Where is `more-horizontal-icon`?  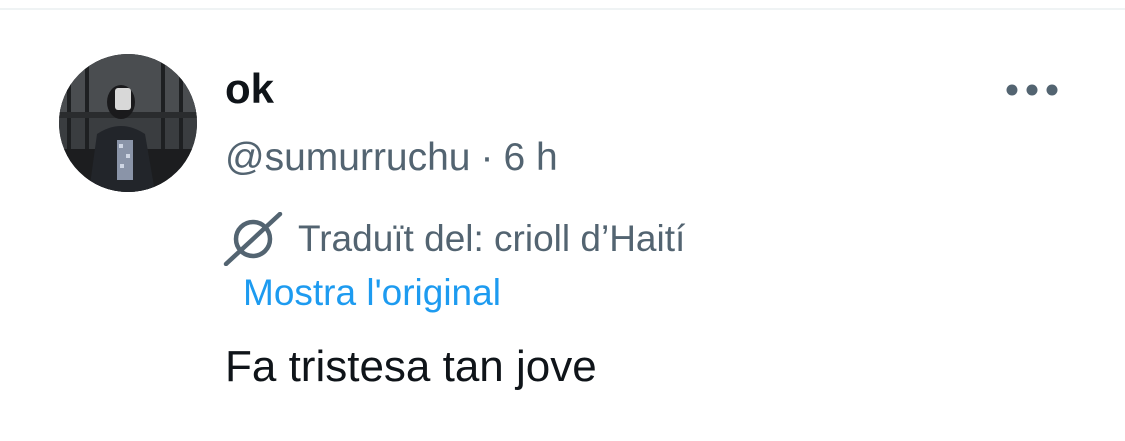 more-horizontal-icon is located at coordinates (1032, 90).